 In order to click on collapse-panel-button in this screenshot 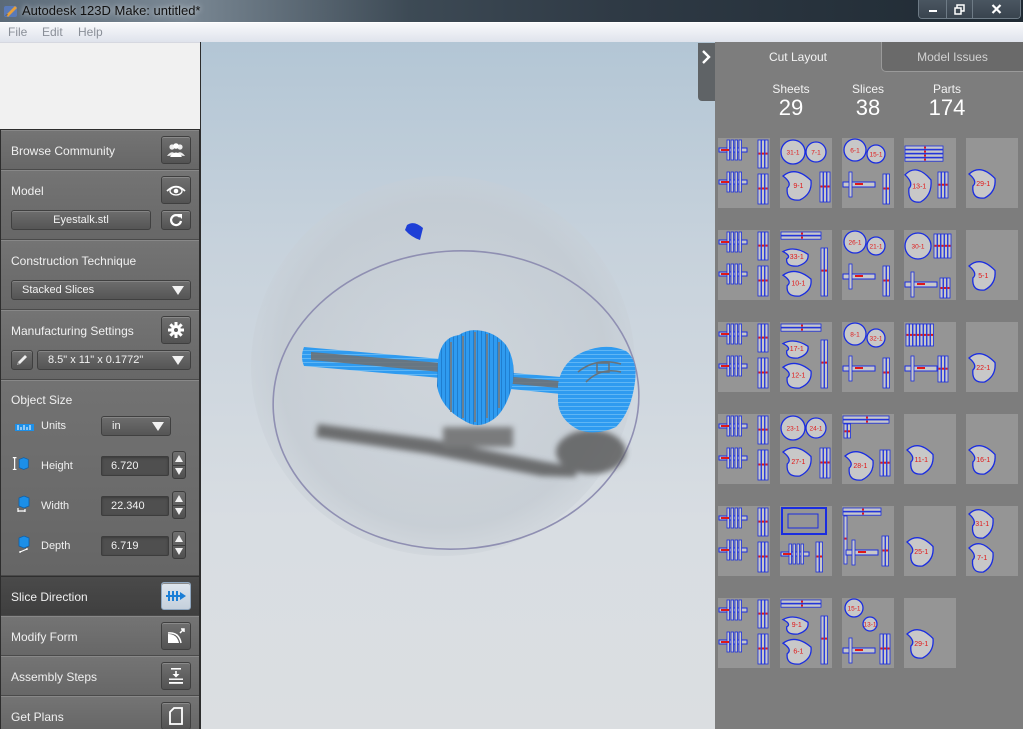, I will do `click(706, 72)`.